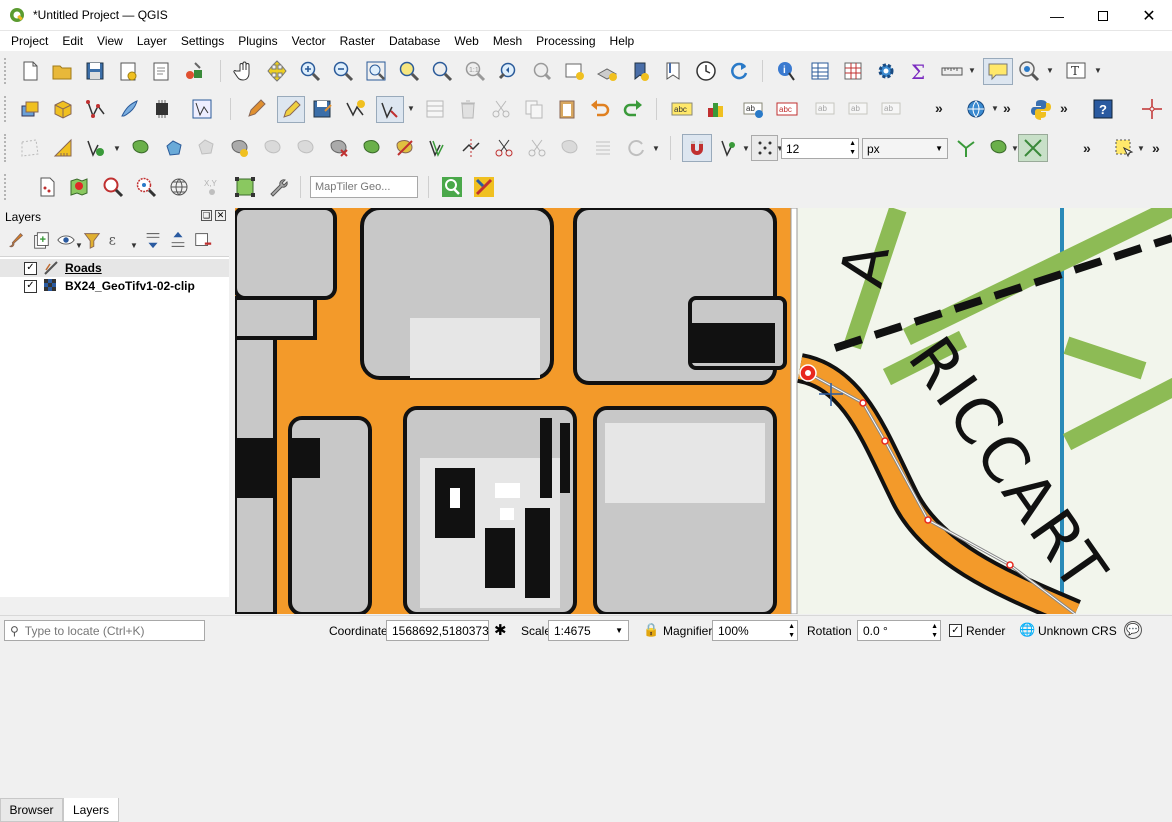 This screenshot has height=822, width=1172. I want to click on self-snapping-button, so click(1033, 148).